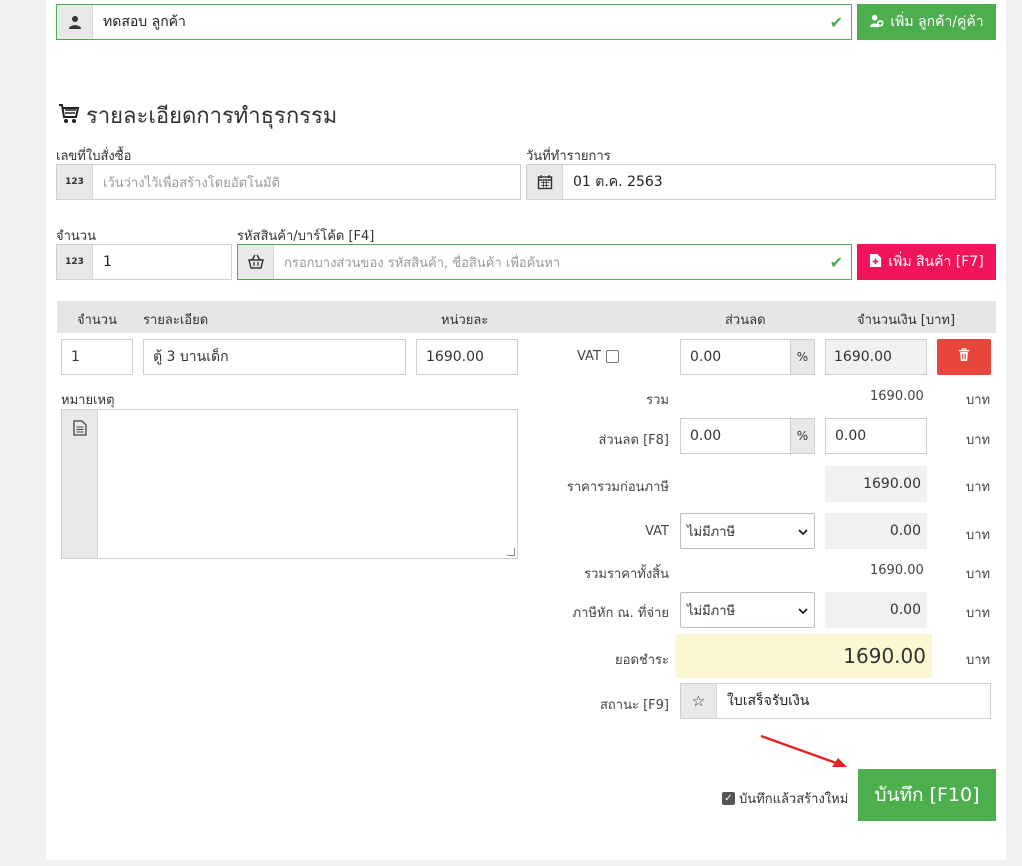  I want to click on item-discount-input: 0.00, so click(735, 357).